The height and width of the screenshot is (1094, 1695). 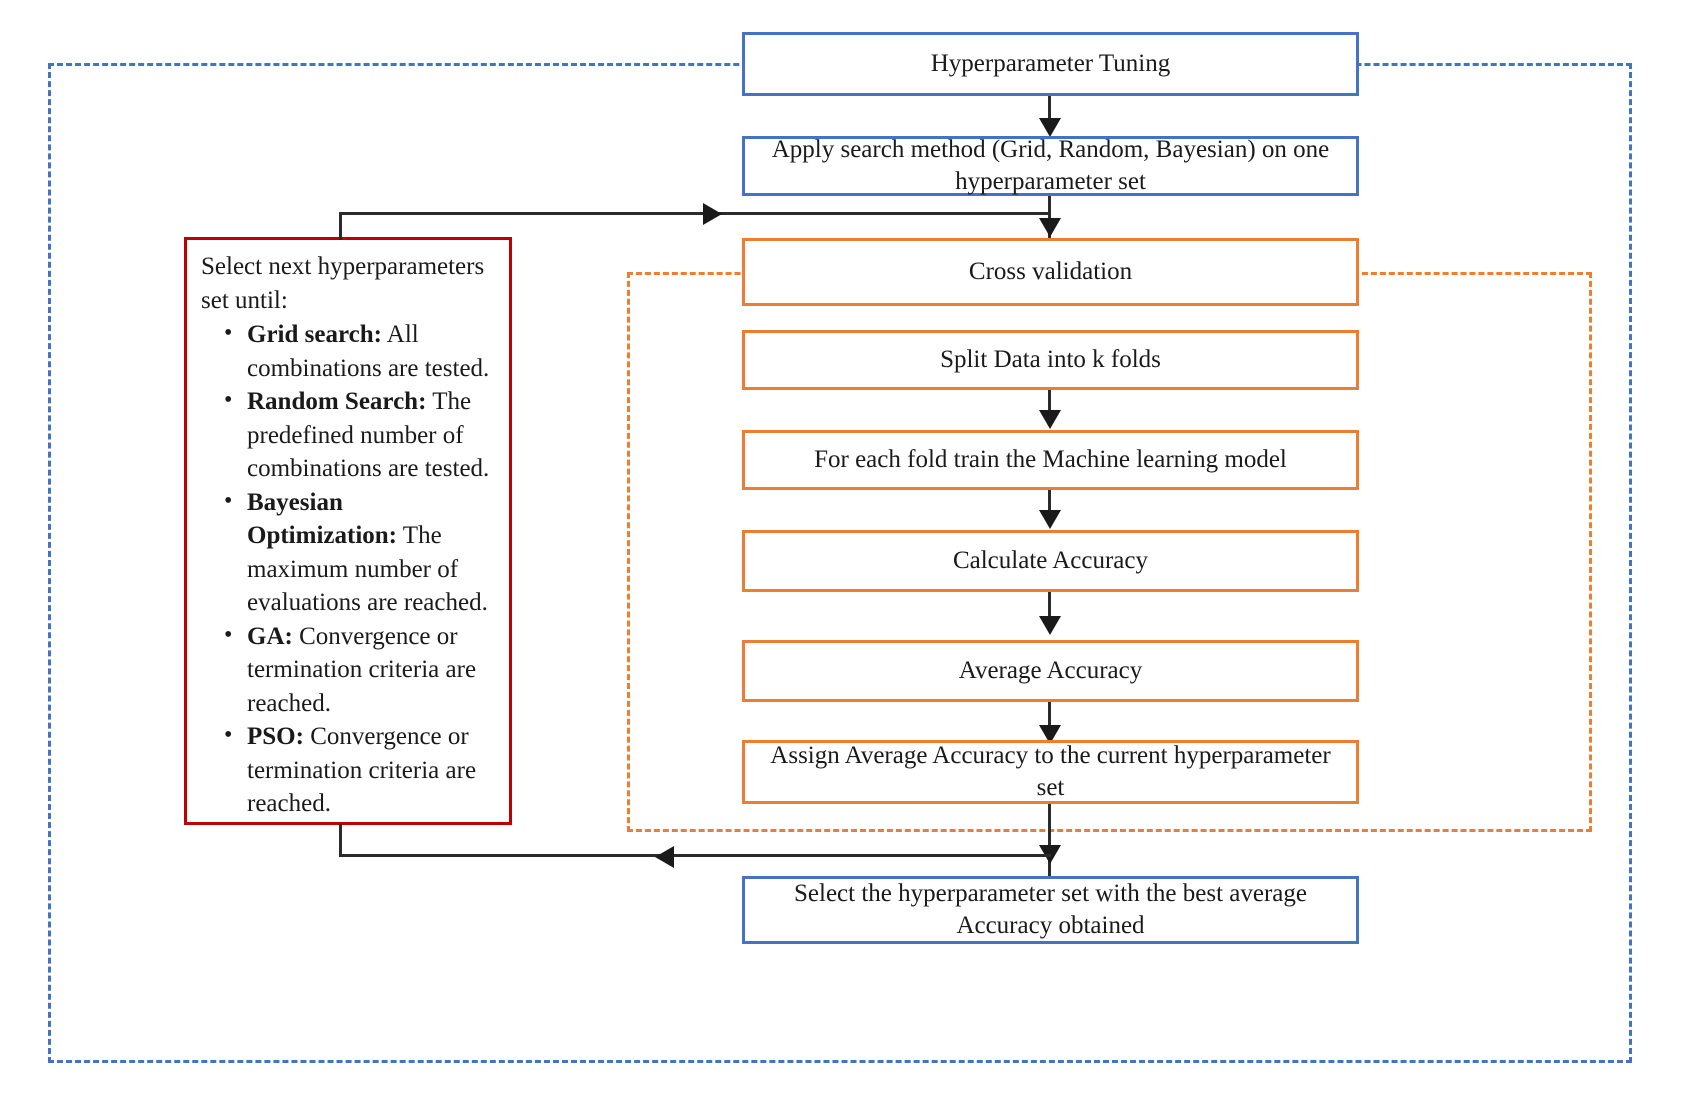 I want to click on connector-line-note-to-search-vertical, so click(x=340, y=226).